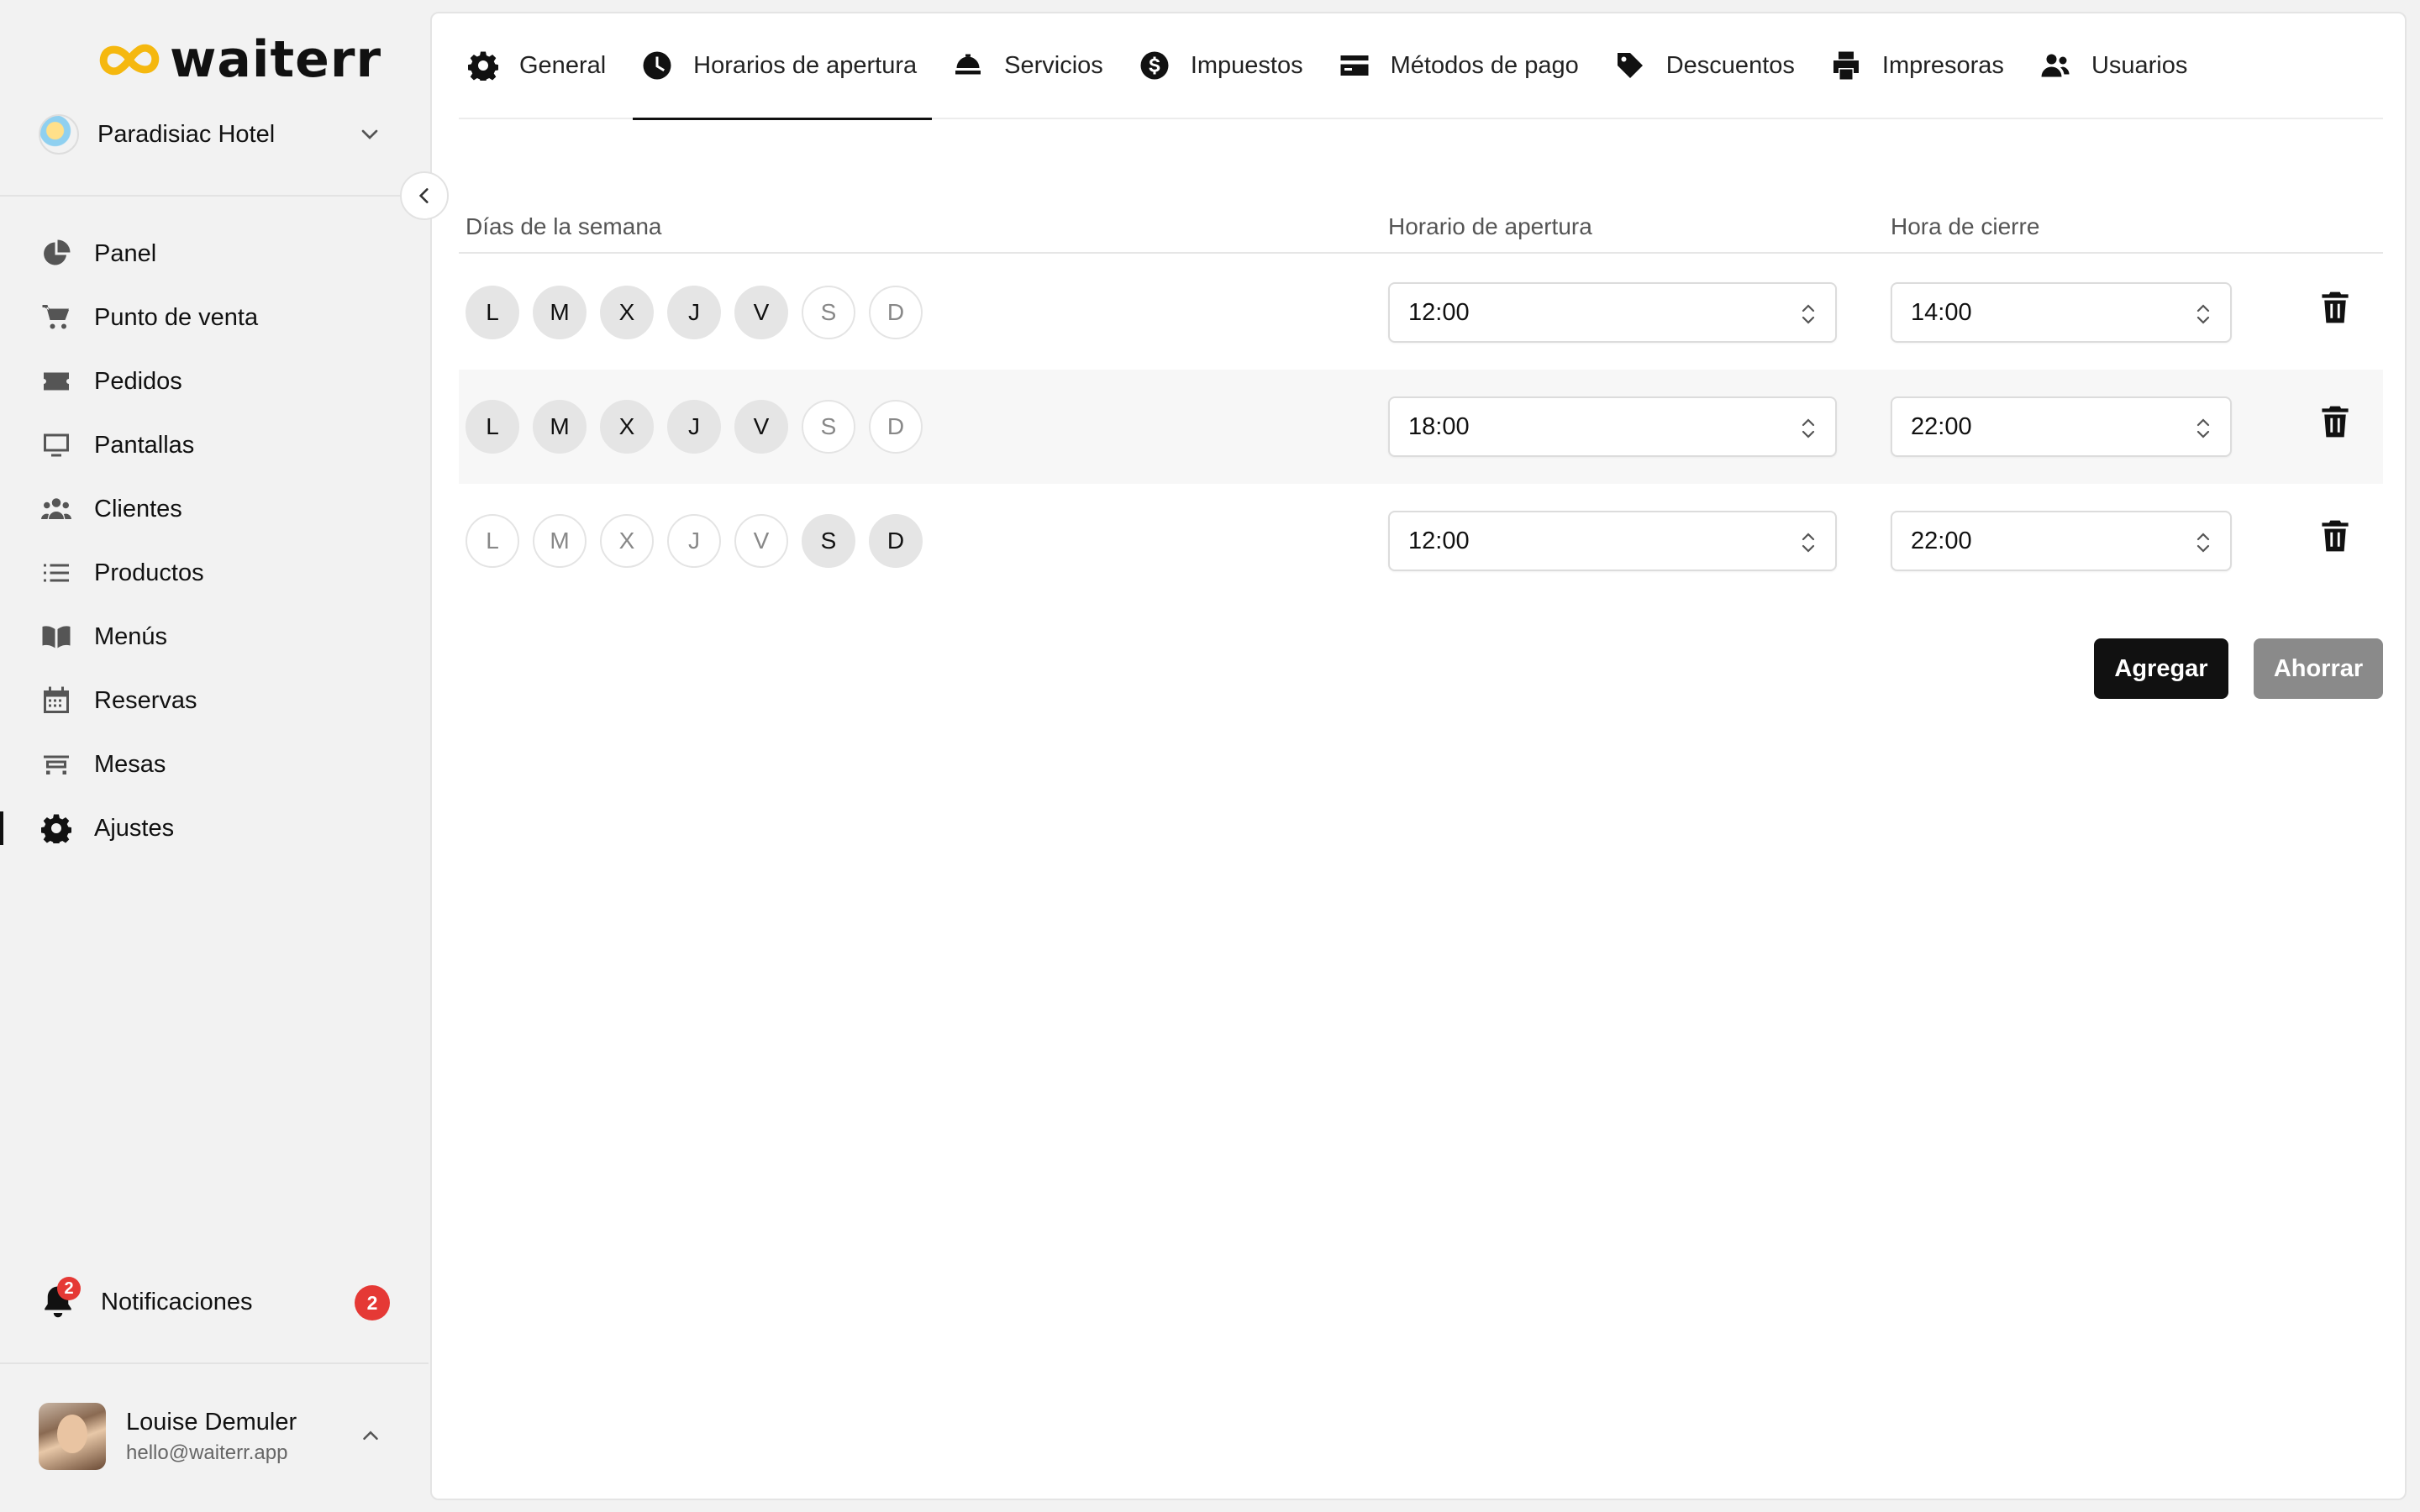 This screenshot has width=2420, height=1512. I want to click on trash-icon, so click(2335, 307).